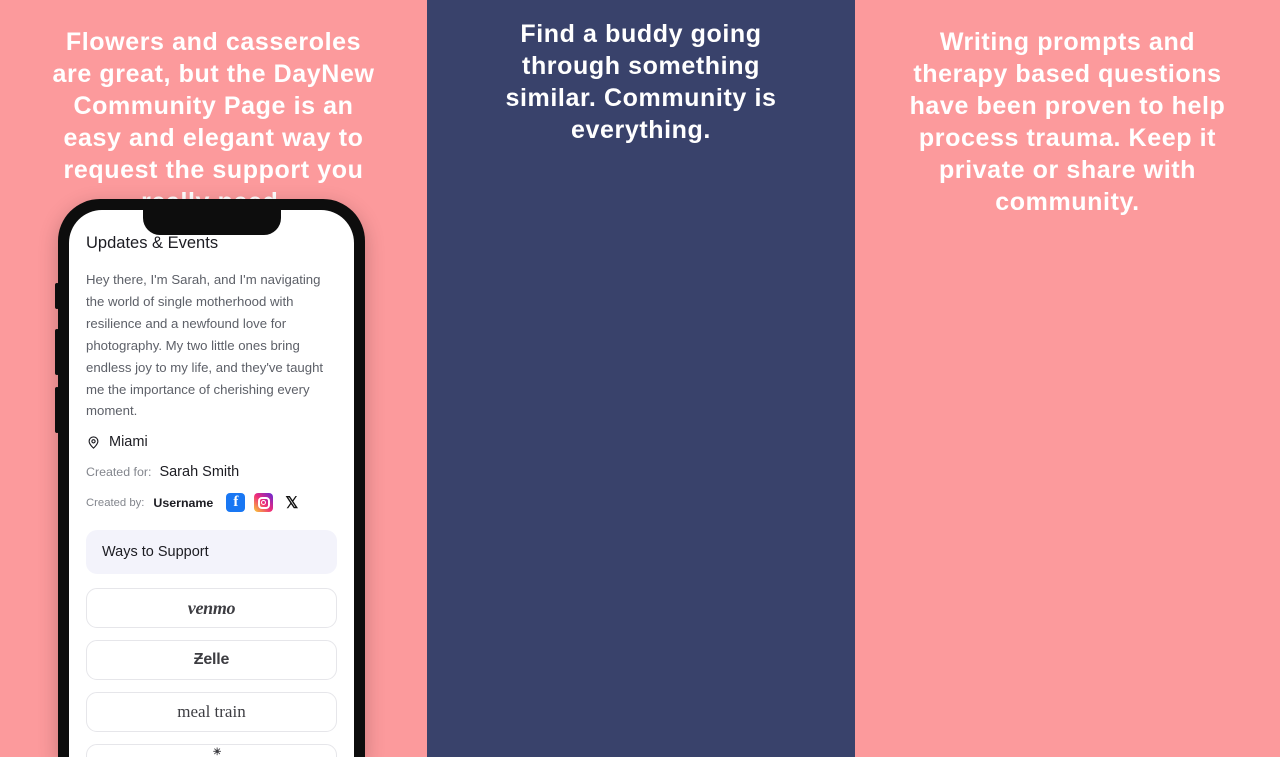  Describe the element at coordinates (115, 502) in the screenshot. I see `created-by-label: Created by:` at that location.